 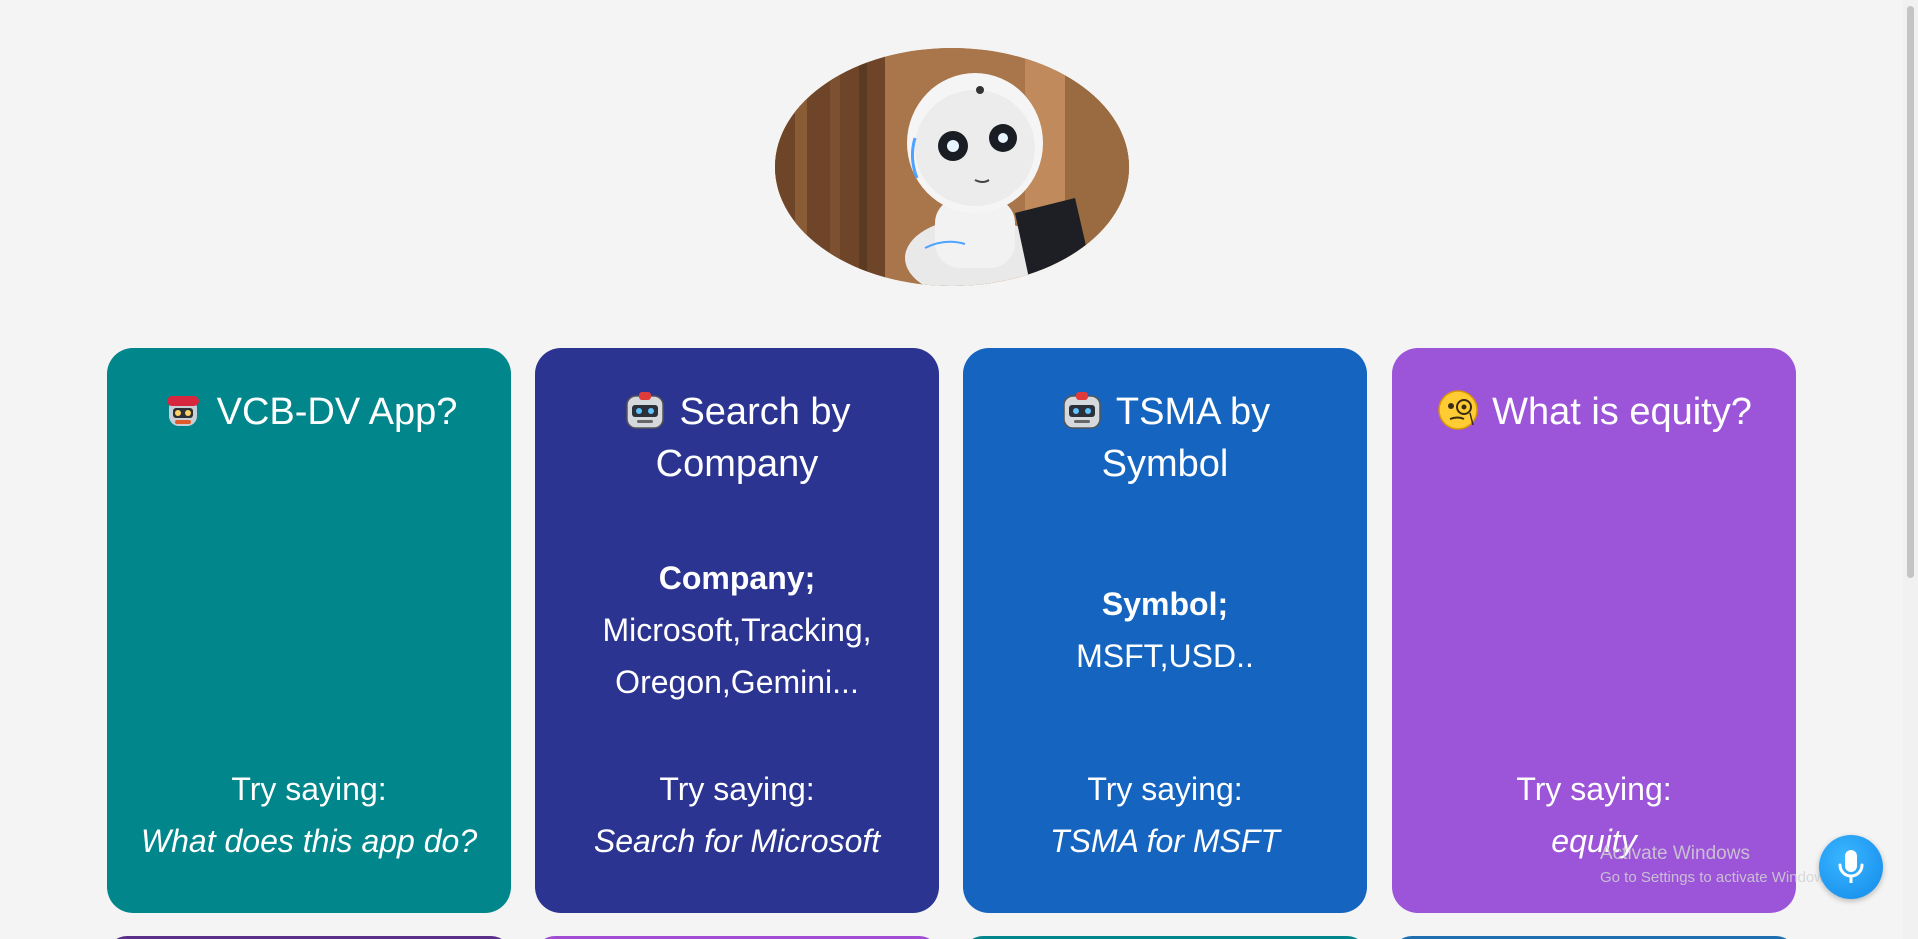 I want to click on try-saying-example: TSMA for MSFT, so click(x=1165, y=841).